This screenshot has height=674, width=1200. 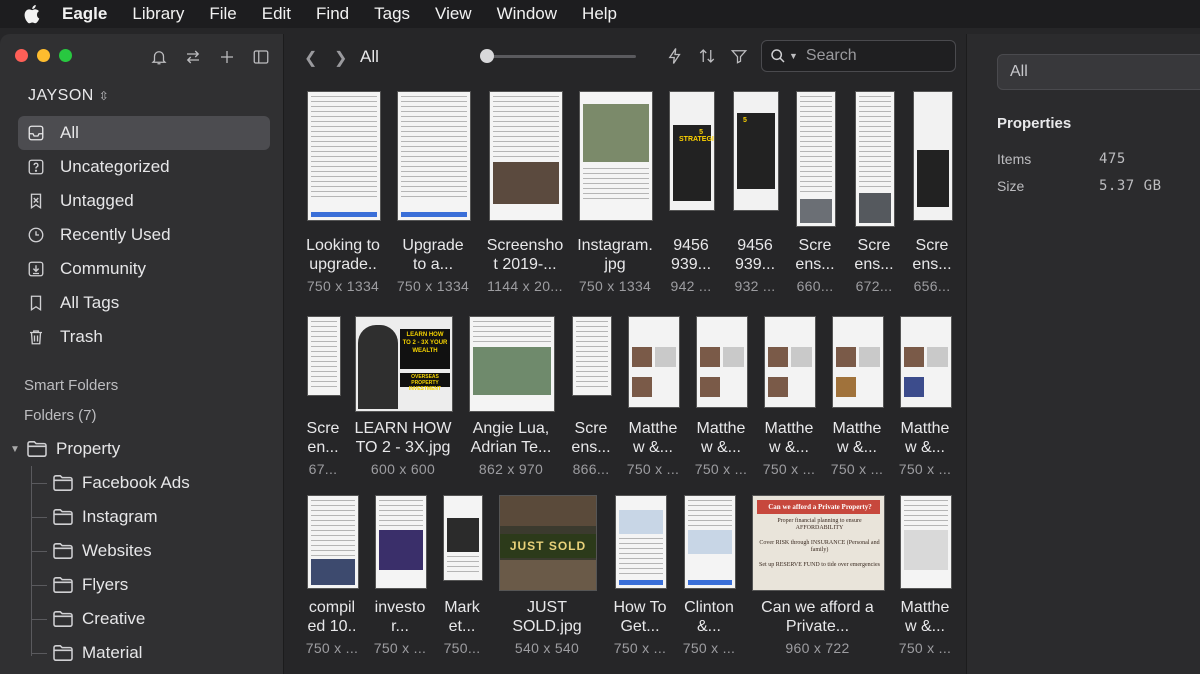 I want to click on asset-name: LEARN HOW TO 2 - 3X.jpg, so click(x=403, y=438).